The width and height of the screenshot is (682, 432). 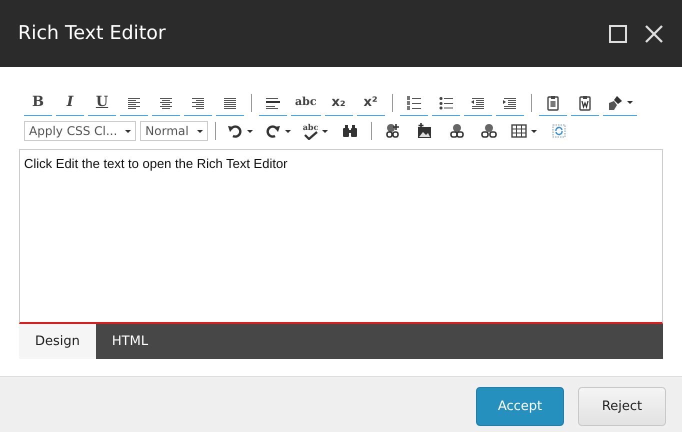 I want to click on italic-button: I, so click(x=70, y=103).